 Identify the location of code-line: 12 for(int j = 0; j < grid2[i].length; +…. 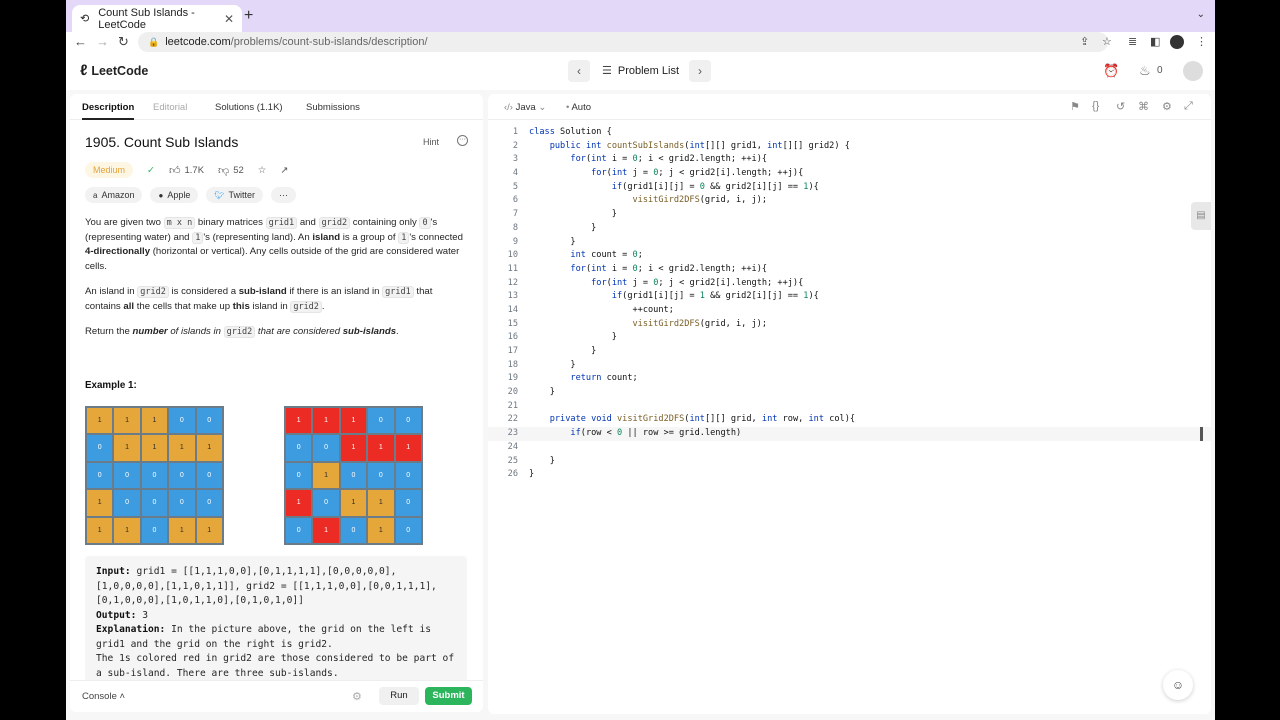
(849, 284).